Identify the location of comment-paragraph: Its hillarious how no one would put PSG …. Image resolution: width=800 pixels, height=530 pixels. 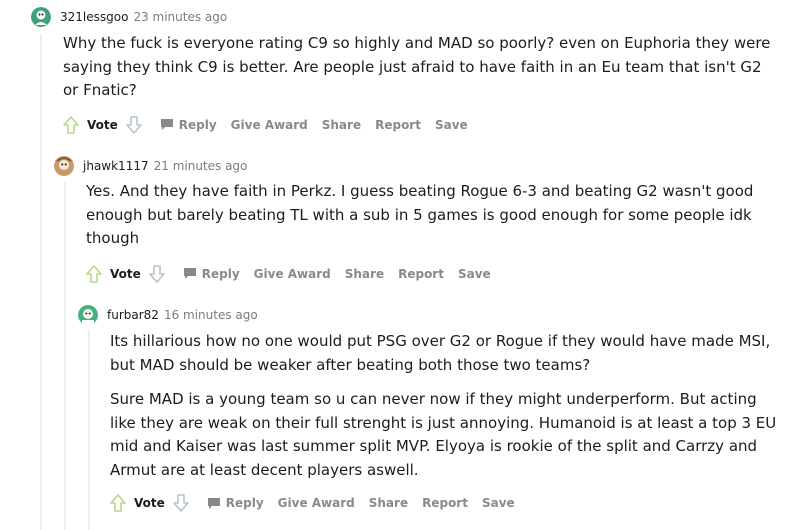
(440, 353).